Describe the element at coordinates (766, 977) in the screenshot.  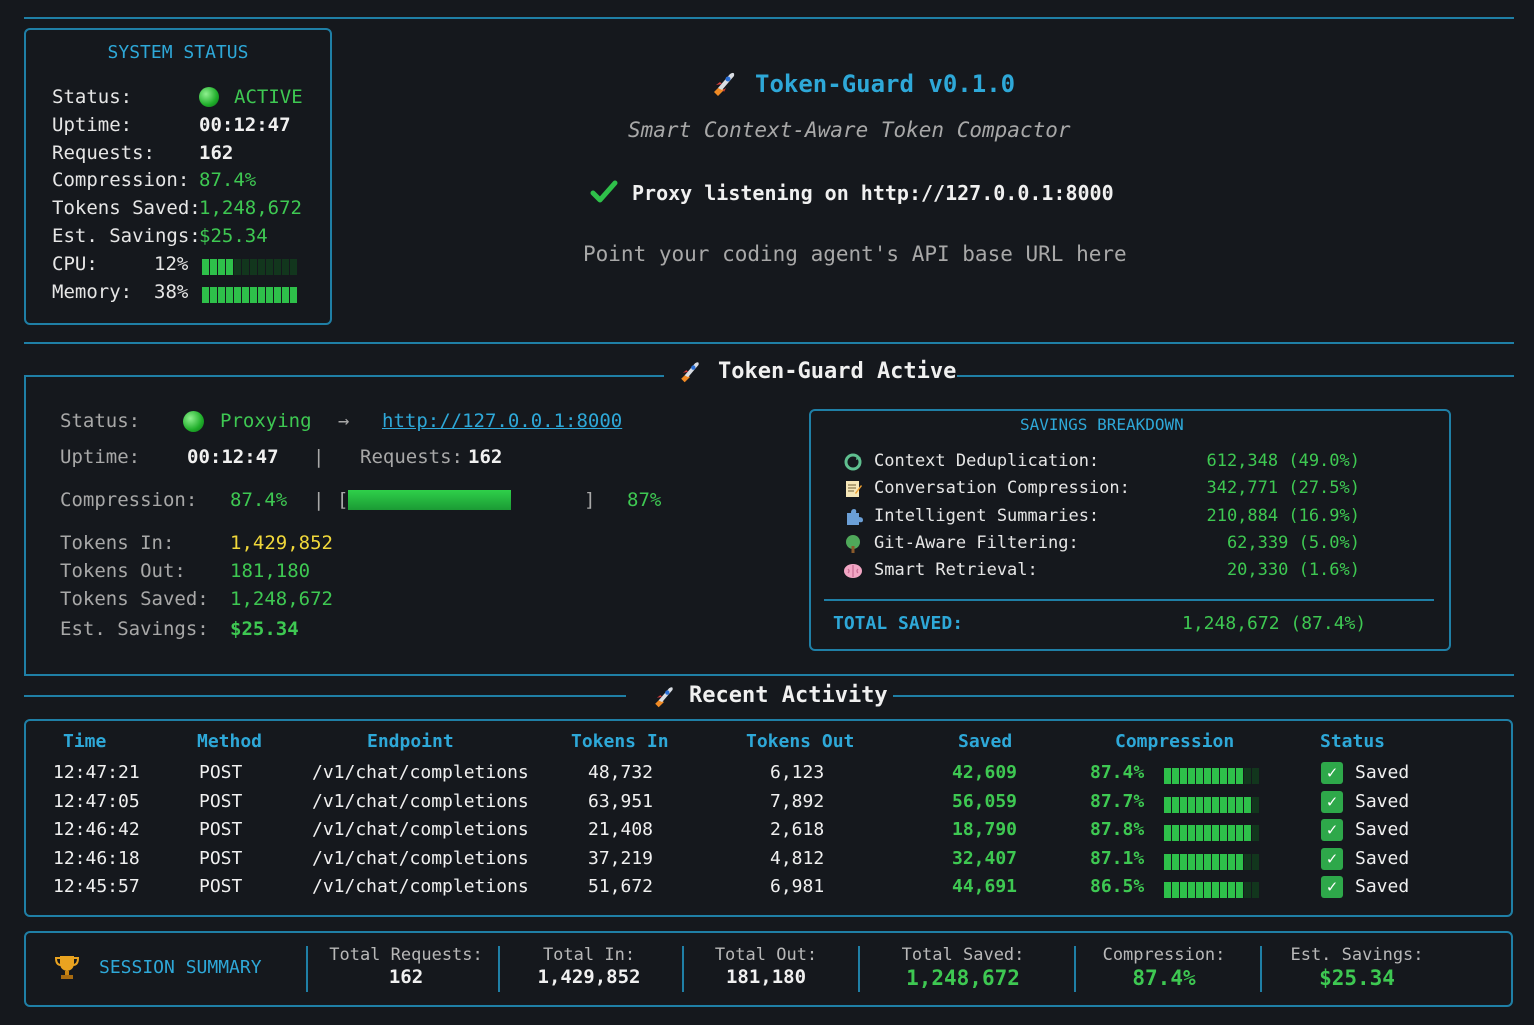
I see `summary-value: 181,180` at that location.